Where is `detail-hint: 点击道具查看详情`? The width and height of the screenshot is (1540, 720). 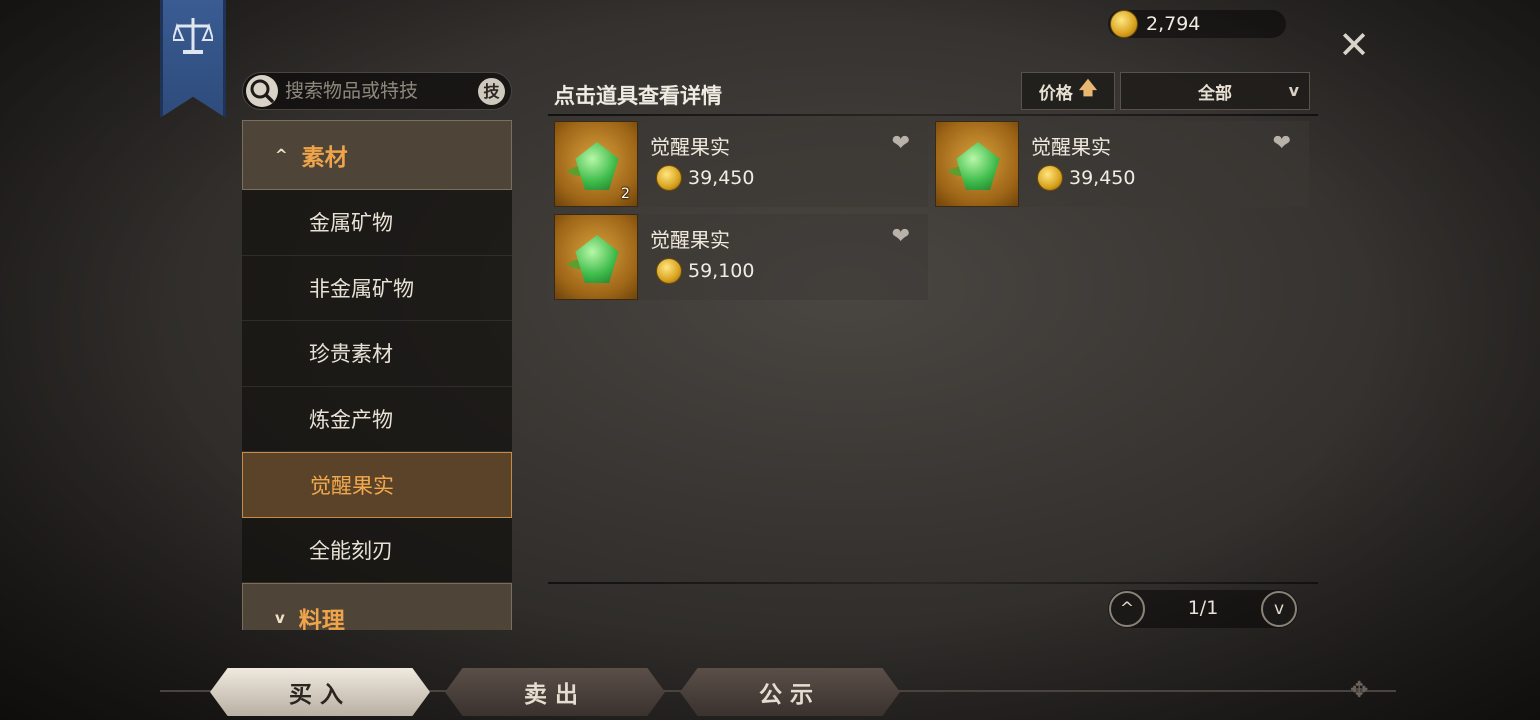
detail-hint: 点击道具查看详情 is located at coordinates (638, 96).